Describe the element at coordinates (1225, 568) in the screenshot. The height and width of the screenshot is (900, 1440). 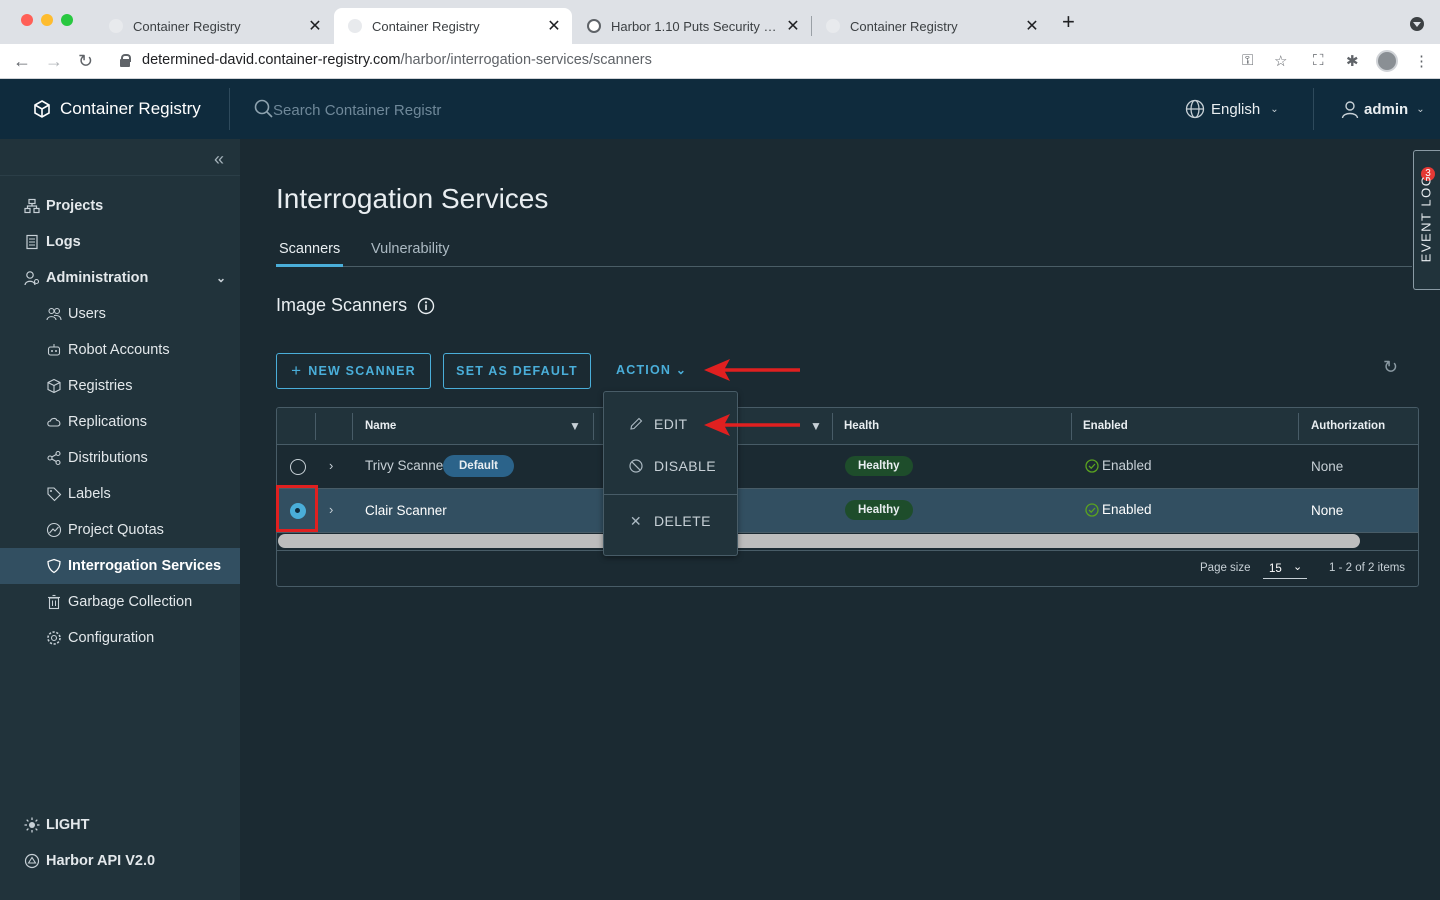
I see `page-size-label: Page size` at that location.